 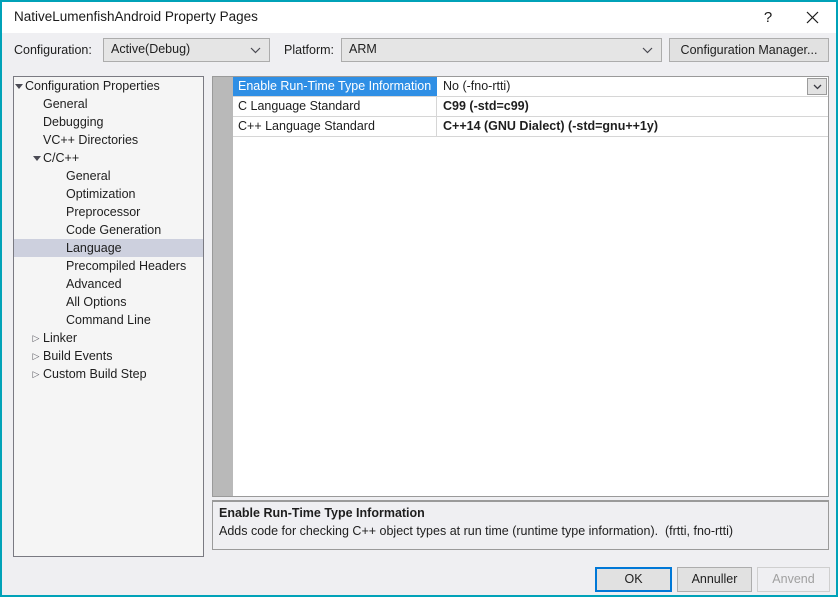 I want to click on property-name: C Language Standard, so click(x=335, y=106).